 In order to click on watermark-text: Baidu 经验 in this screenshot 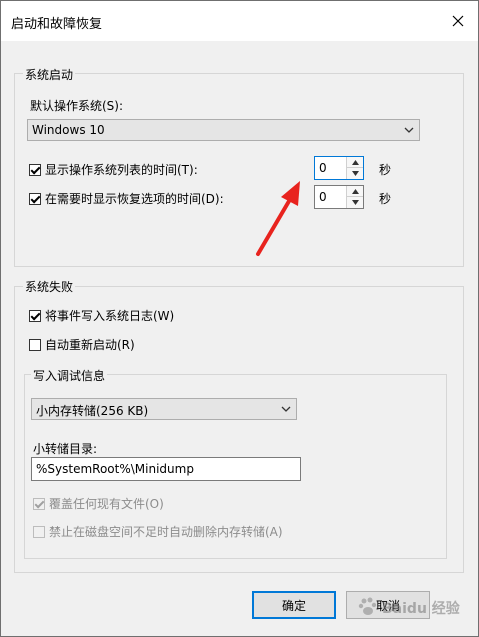, I will do `click(421, 609)`.